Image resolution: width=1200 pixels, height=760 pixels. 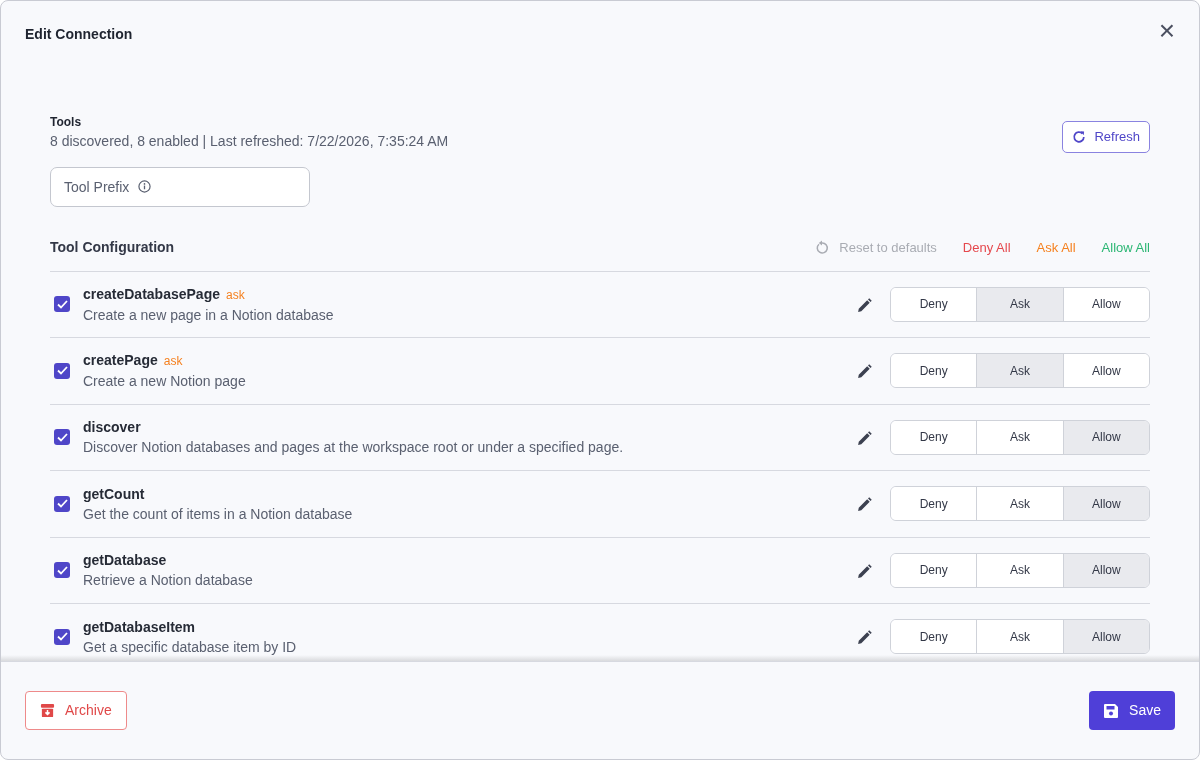 What do you see at coordinates (249, 141) in the screenshot?
I see `tools-summary: 8 discovered, 8 enabled | Last refreshed: 7/22/2026, 7:35:24 AM` at bounding box center [249, 141].